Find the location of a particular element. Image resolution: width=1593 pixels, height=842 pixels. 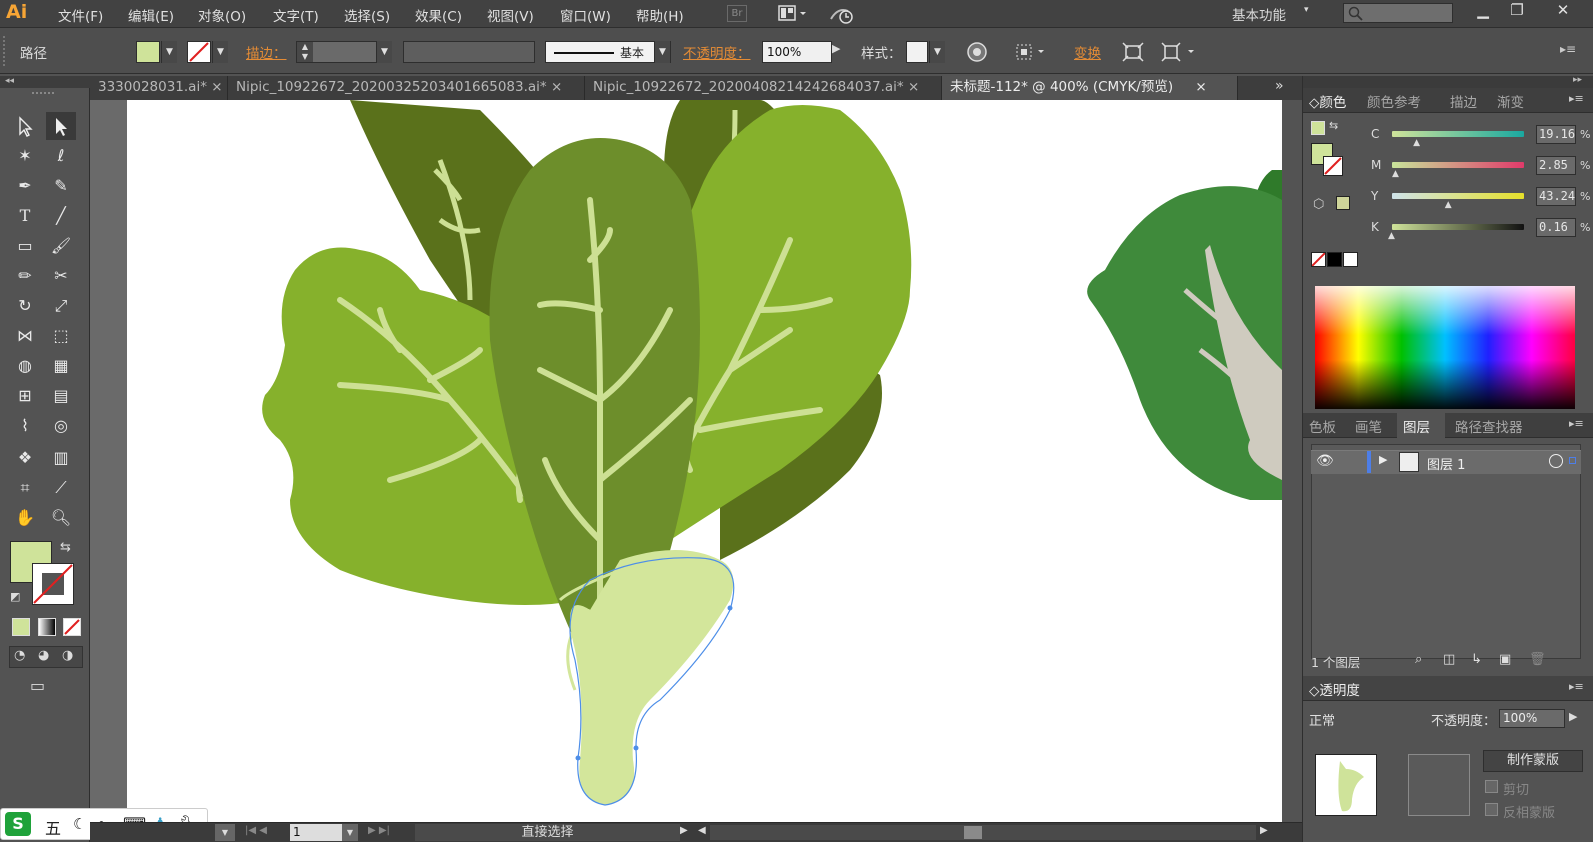

isolate-object-icon is located at coordinates (1133, 52).